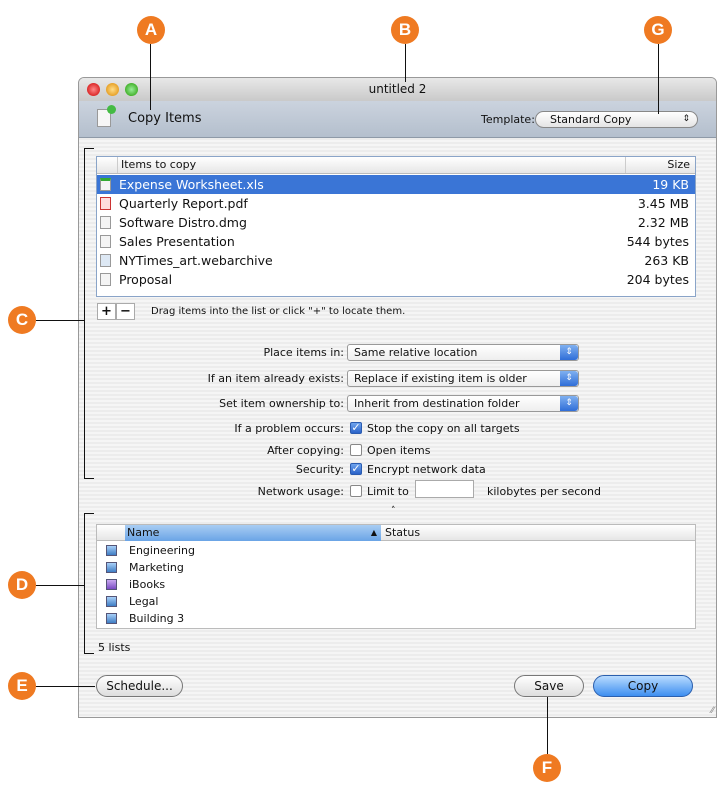 The width and height of the screenshot is (717, 787). What do you see at coordinates (396, 241) in the screenshot?
I see `table-row: Sales Presentation 544 bytes` at bounding box center [396, 241].